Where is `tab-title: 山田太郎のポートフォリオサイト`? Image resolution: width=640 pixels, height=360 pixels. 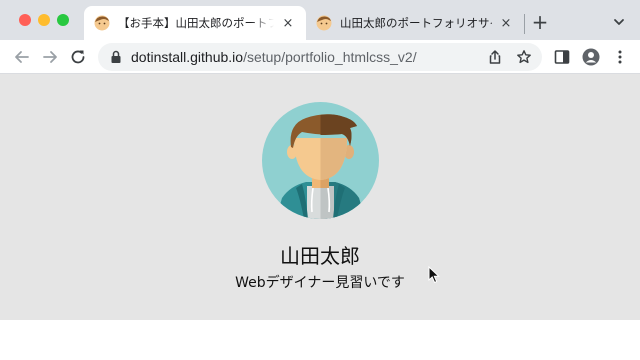
tab-title: 山田太郎のポートフォリオサイト is located at coordinates (416, 23).